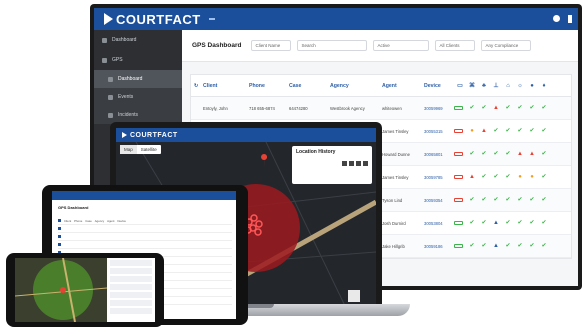 The width and height of the screenshot is (584, 328). I want to click on search-input: Search, so click(332, 45).